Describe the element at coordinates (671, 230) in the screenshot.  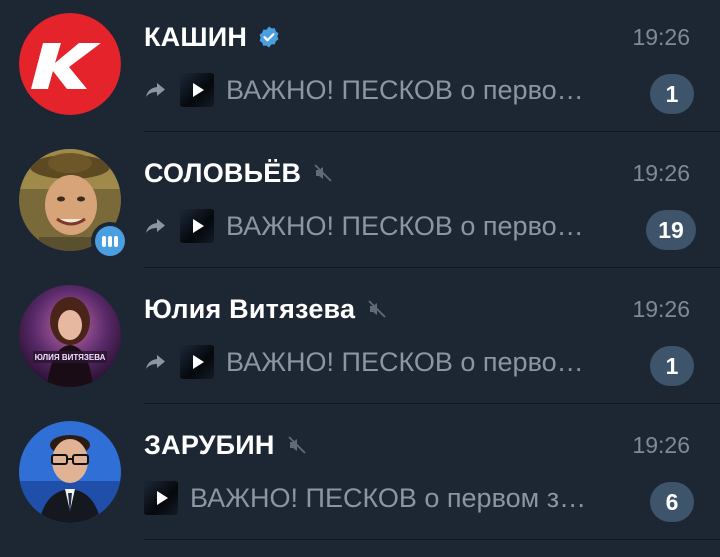
I see `unread-badge: 19` at that location.